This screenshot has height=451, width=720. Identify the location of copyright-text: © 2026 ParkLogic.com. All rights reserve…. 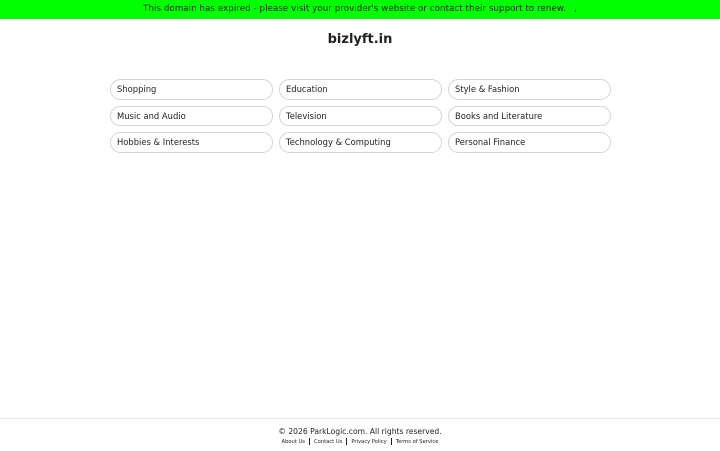
(360, 431).